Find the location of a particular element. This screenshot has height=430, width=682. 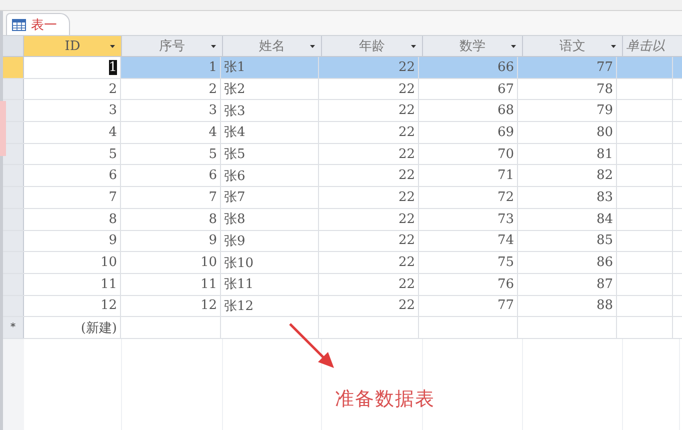

table-cell: 69 is located at coordinates (468, 132).